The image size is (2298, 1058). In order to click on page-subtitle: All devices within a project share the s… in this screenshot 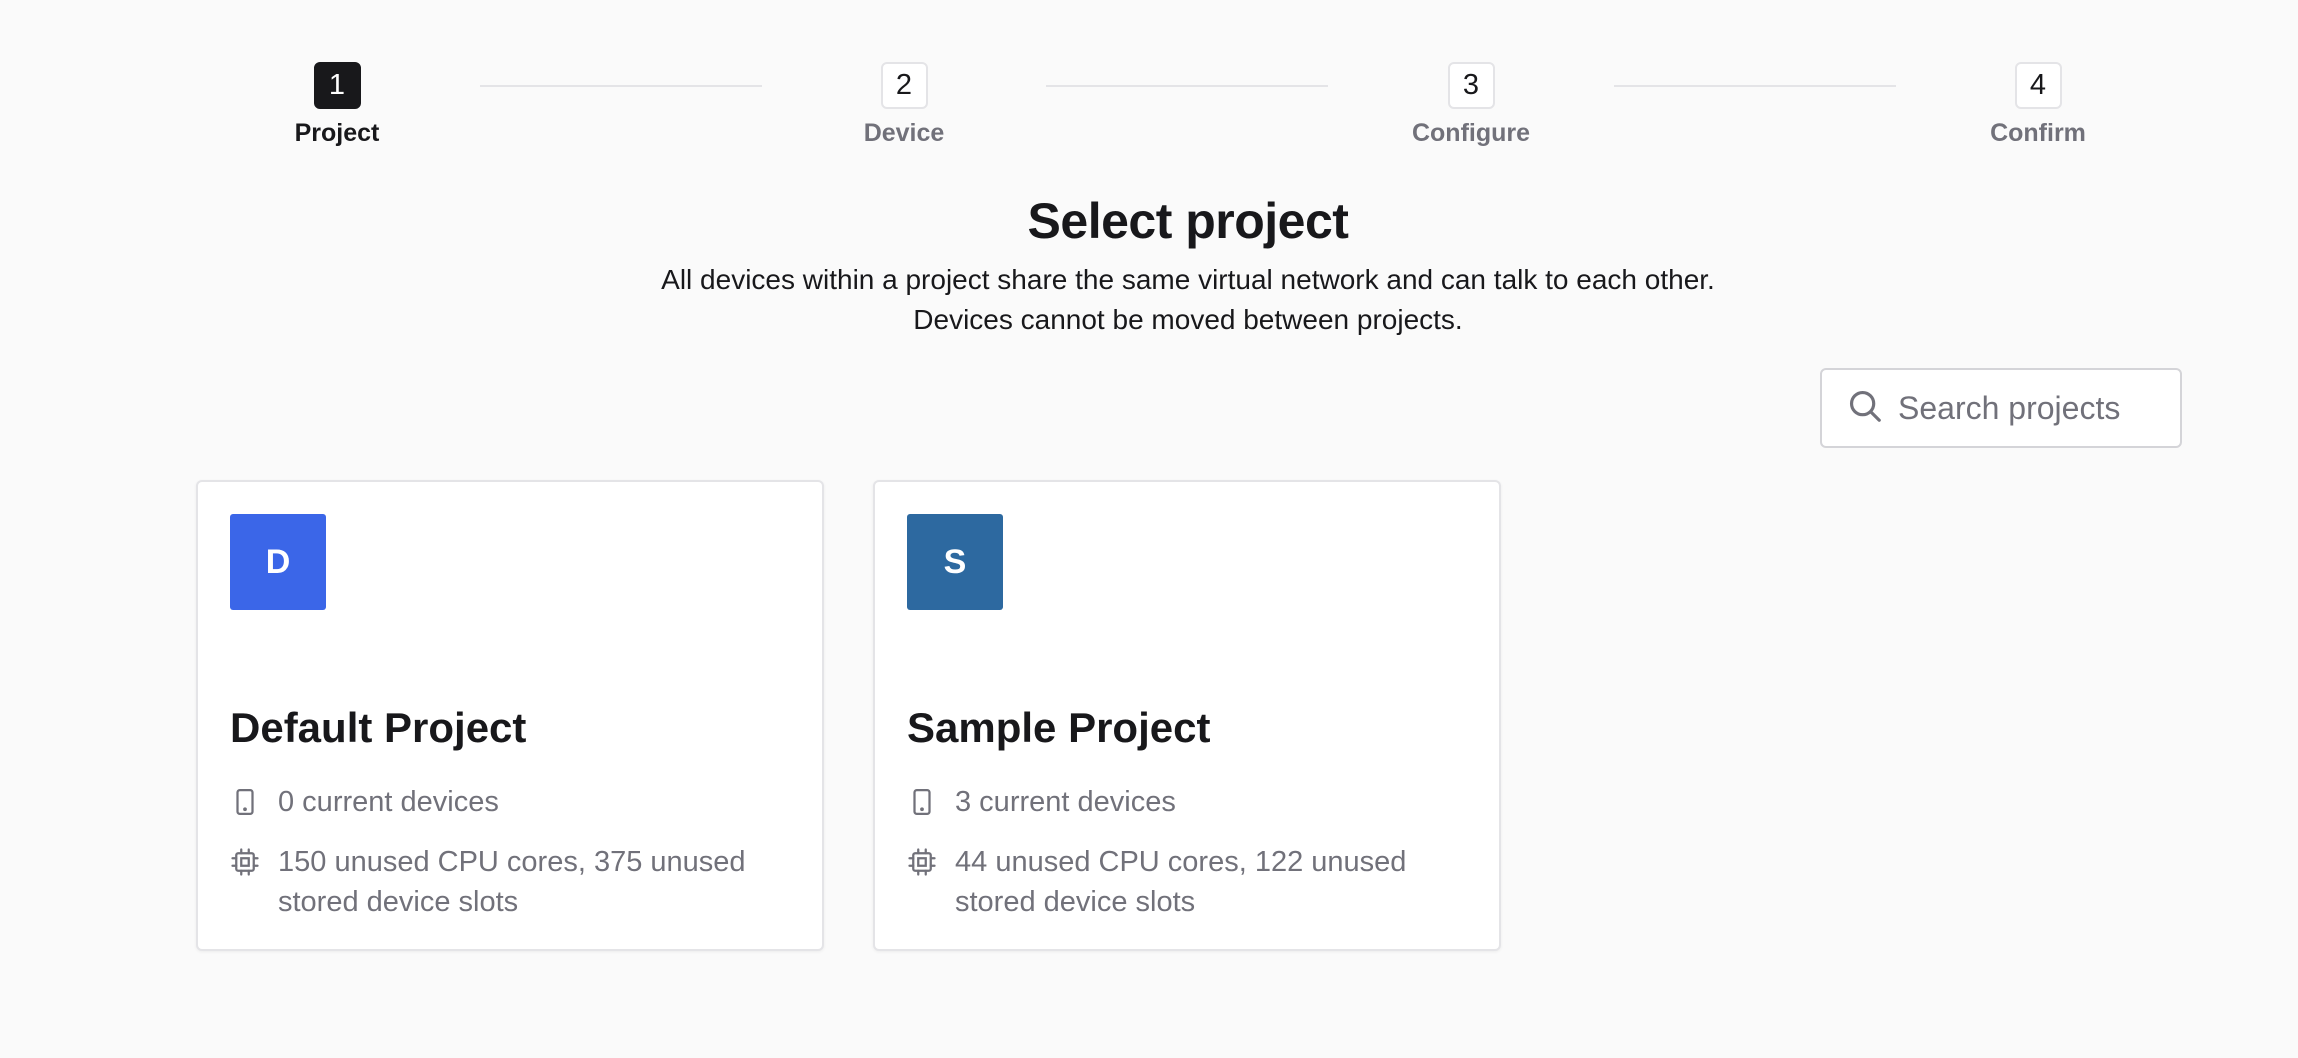, I will do `click(1149, 300)`.